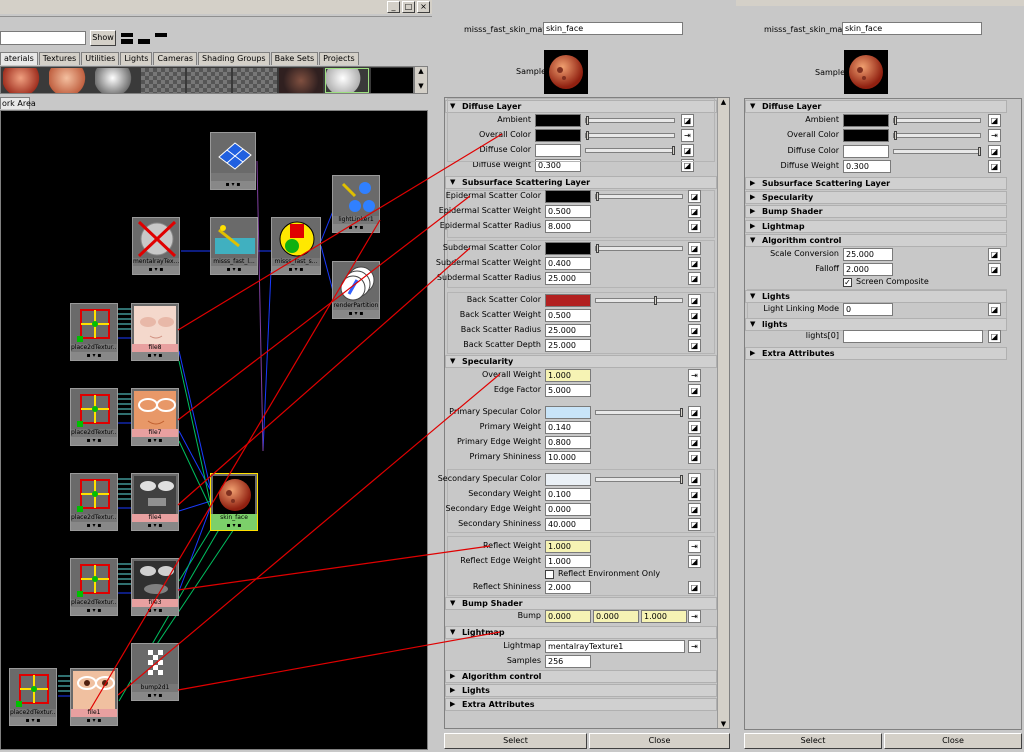 The height and width of the screenshot is (752, 1024). Describe the element at coordinates (175, 58) in the screenshot. I see `tab-cameras: Cameras` at that location.